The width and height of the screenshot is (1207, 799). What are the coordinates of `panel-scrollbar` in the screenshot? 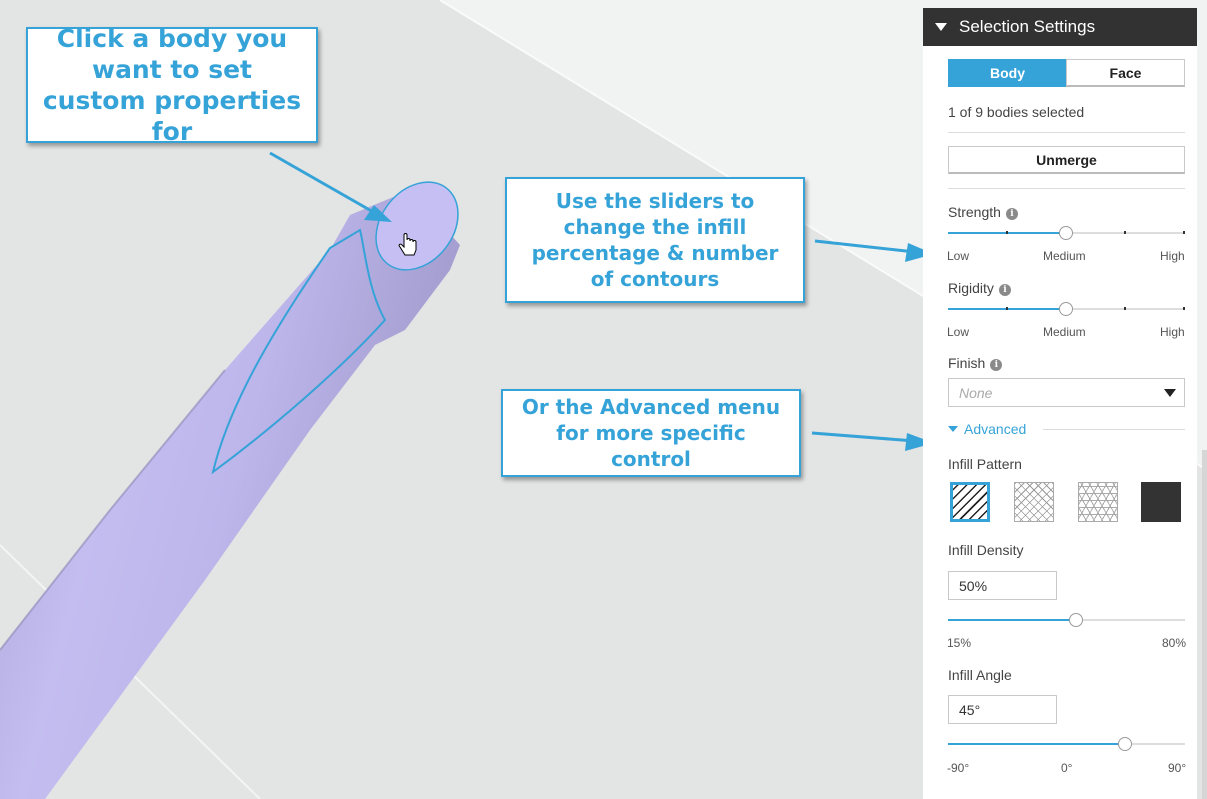 It's located at (1204, 624).